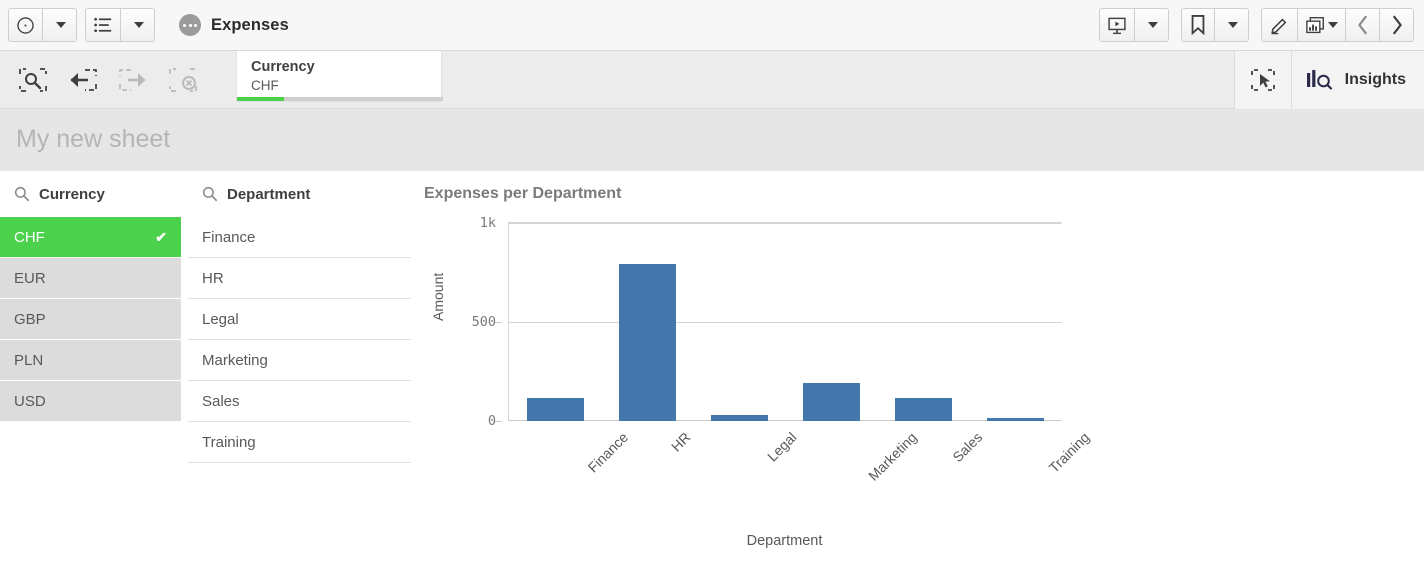 This screenshot has width=1424, height=572. I want to click on sheet-list-button, so click(103, 25).